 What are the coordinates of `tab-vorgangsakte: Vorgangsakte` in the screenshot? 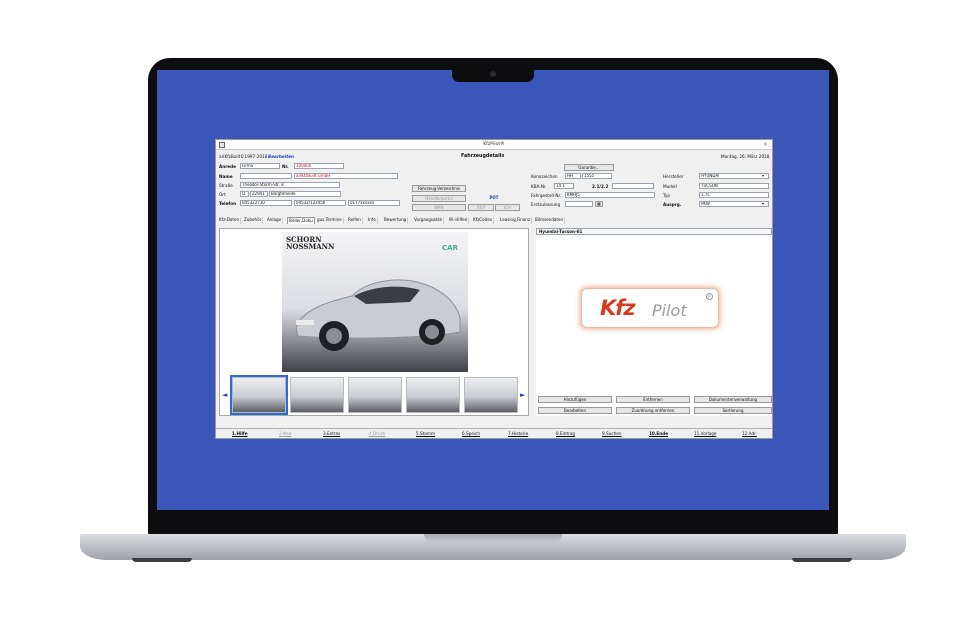 It's located at (429, 220).